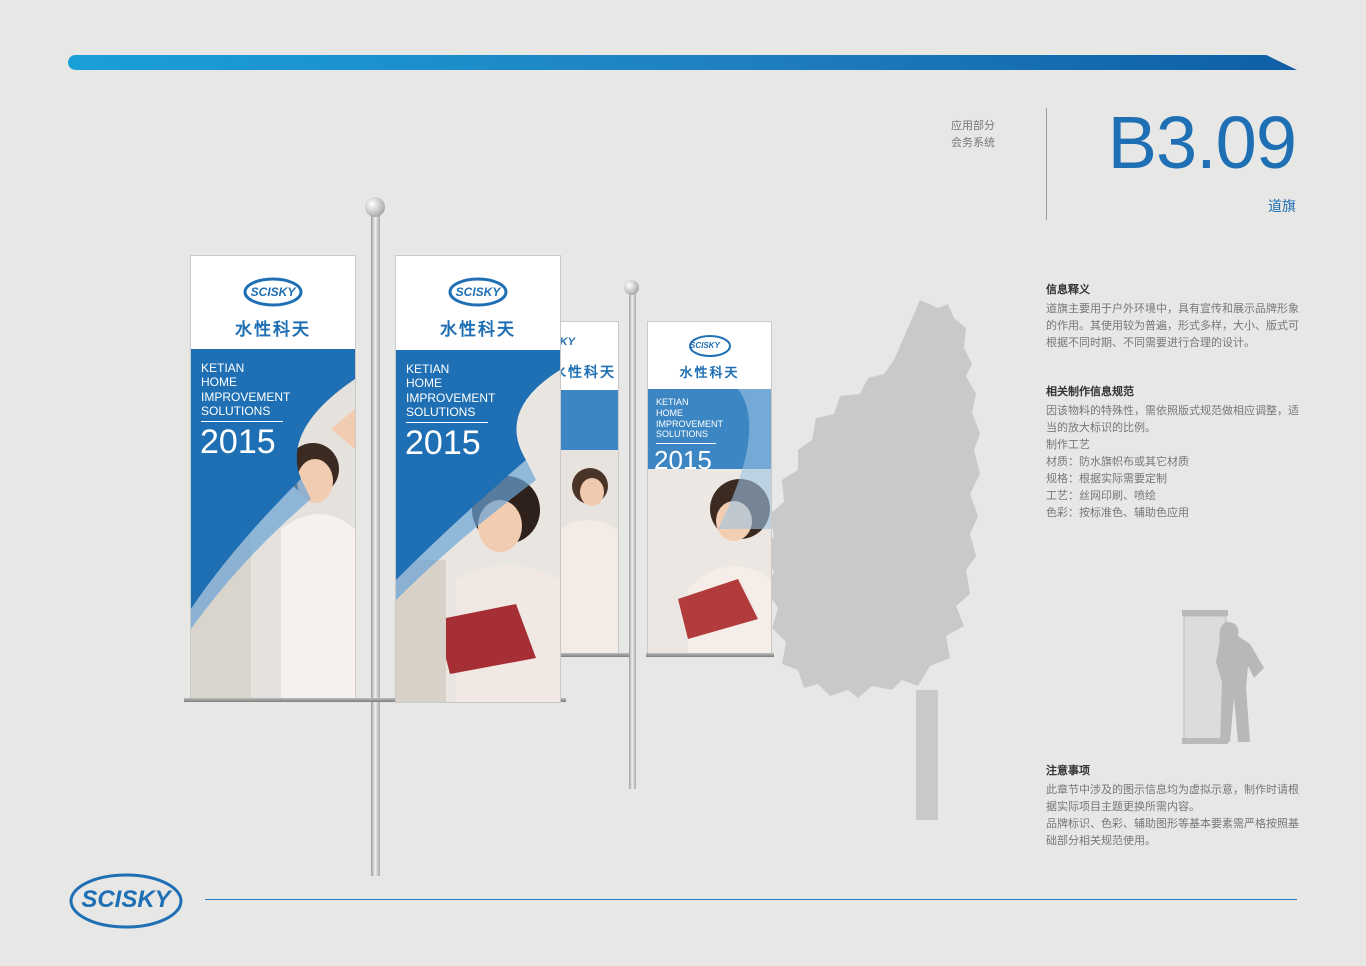  What do you see at coordinates (1223, 677) in the screenshot?
I see `scale-illustration` at bounding box center [1223, 677].